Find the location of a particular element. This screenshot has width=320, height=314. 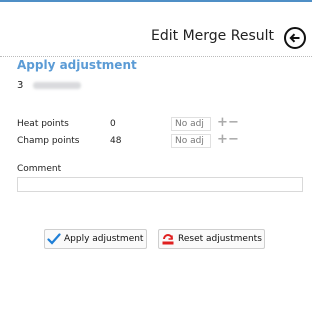

reset-adjustments-button: Reset adjustments is located at coordinates (211, 239).